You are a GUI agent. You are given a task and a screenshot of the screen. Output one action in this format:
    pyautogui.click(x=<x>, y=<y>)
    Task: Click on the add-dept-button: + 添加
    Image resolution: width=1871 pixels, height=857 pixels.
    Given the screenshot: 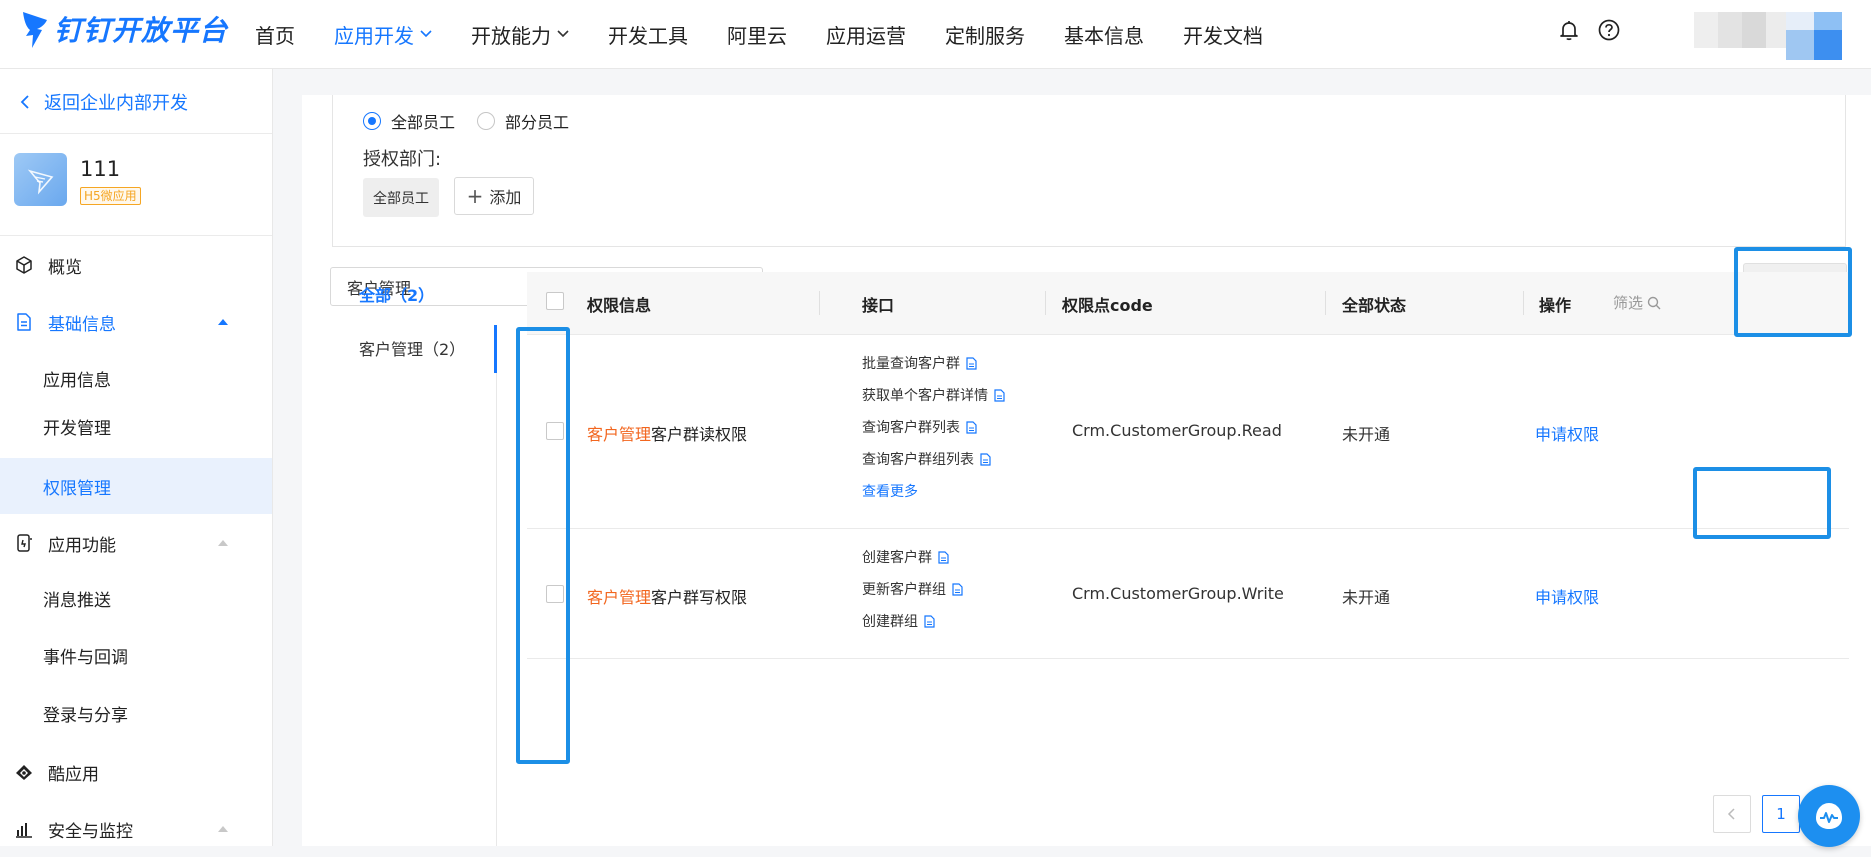 What is the action you would take?
    pyautogui.click(x=494, y=196)
    